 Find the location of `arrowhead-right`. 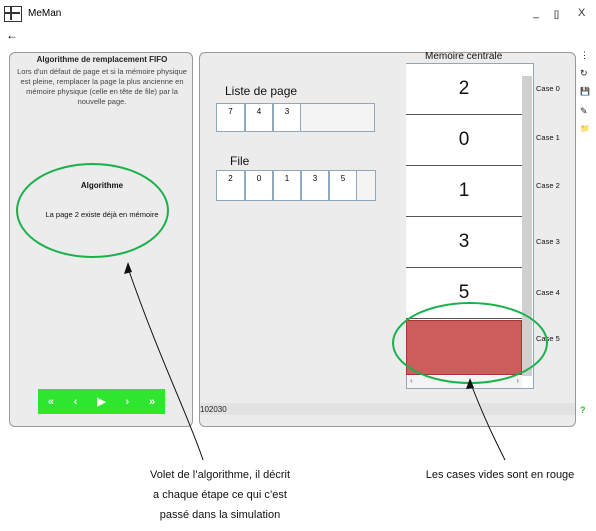

arrowhead-right is located at coordinates (470, 383).